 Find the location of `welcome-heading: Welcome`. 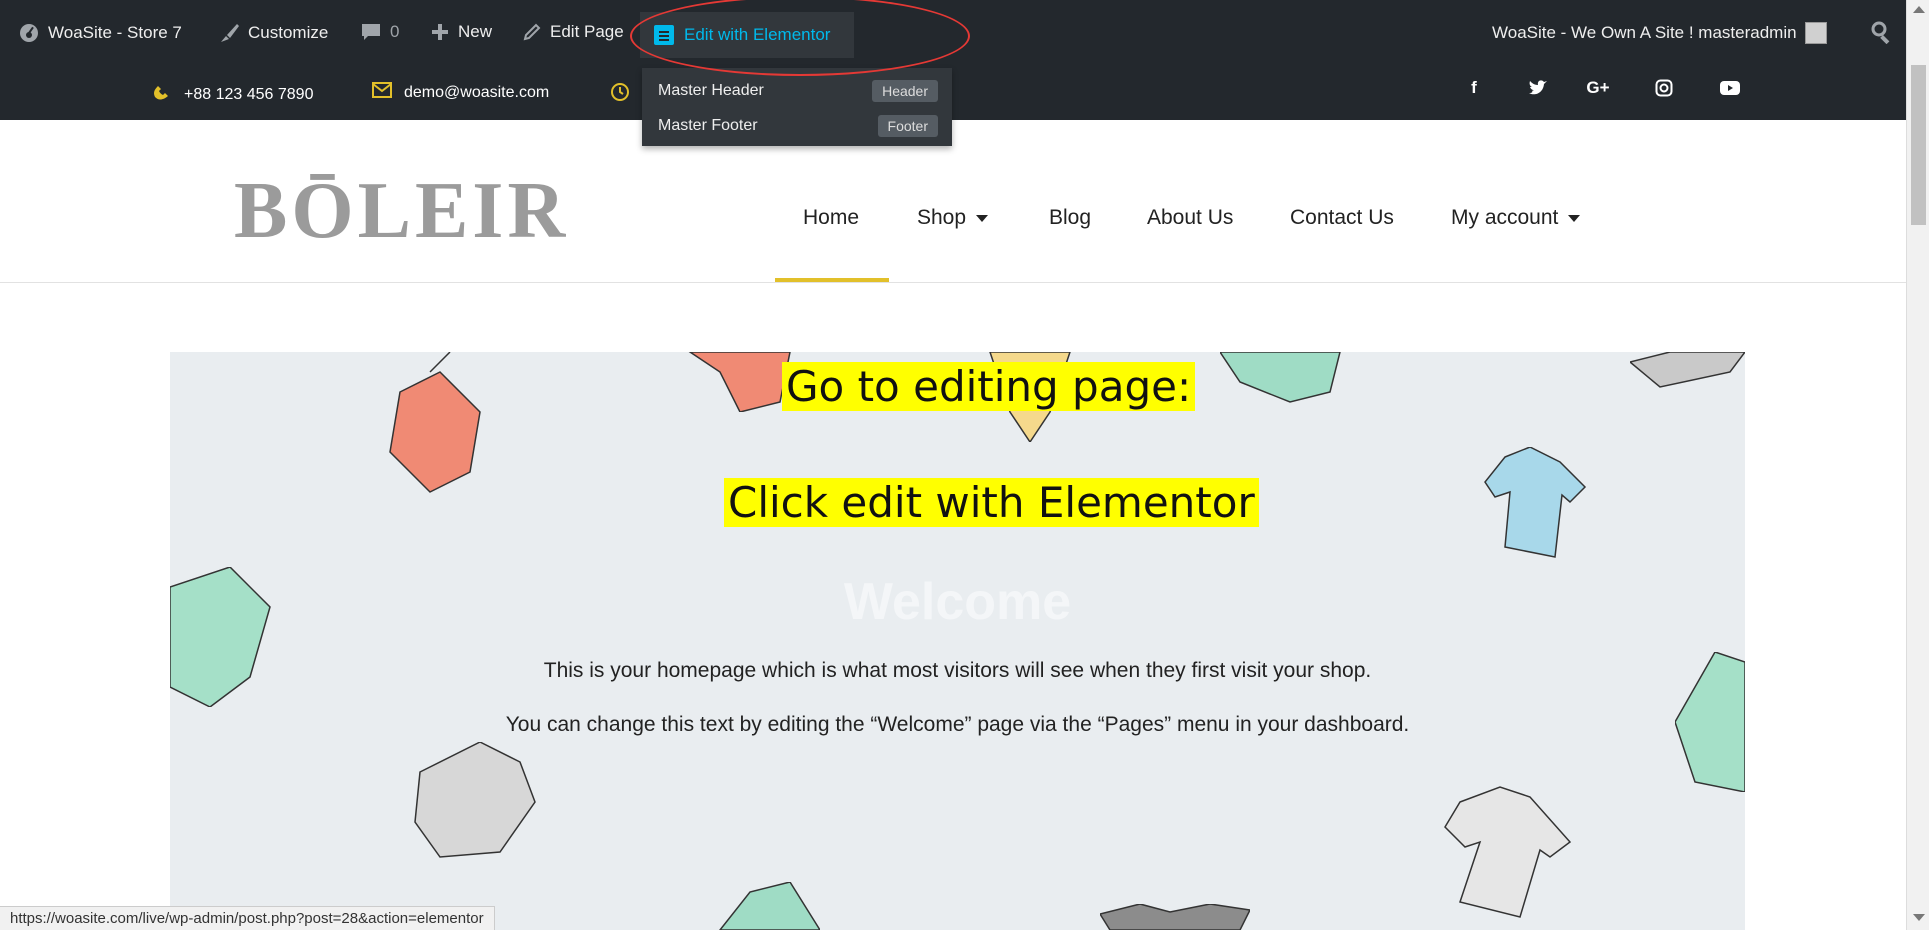

welcome-heading: Welcome is located at coordinates (957, 602).